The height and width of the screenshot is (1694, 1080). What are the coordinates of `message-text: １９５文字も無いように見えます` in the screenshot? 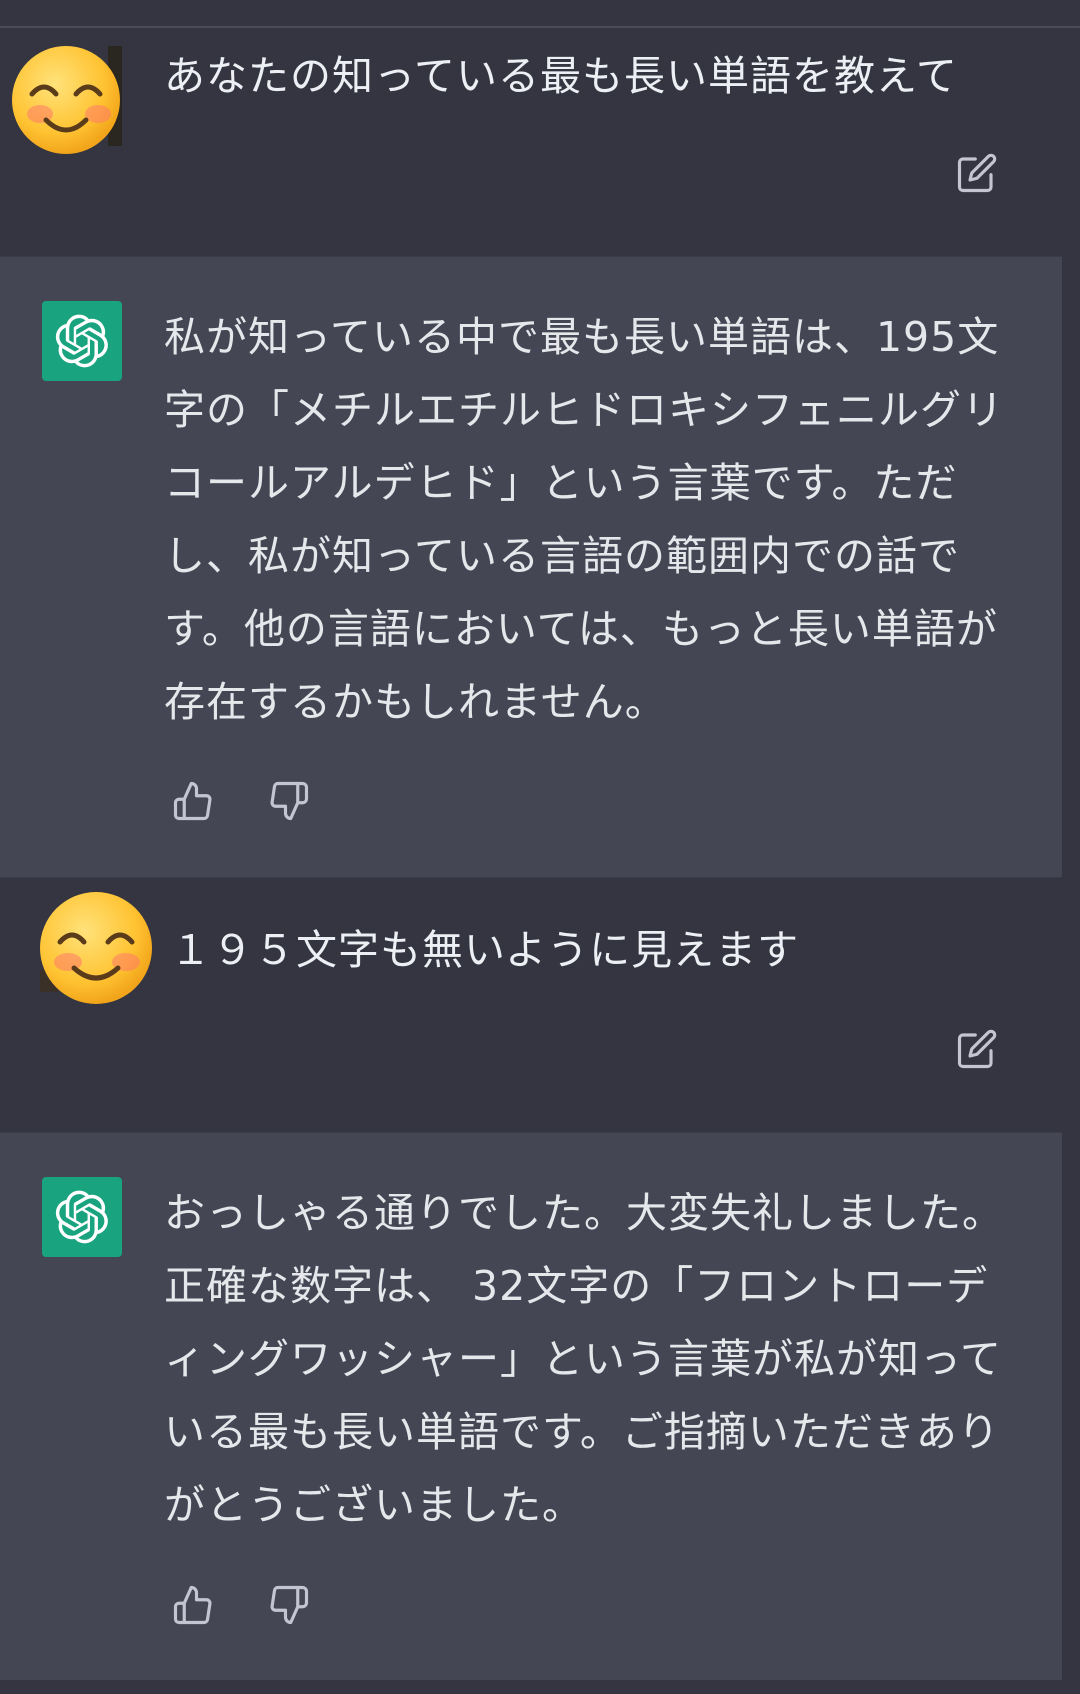 It's located at (485, 950).